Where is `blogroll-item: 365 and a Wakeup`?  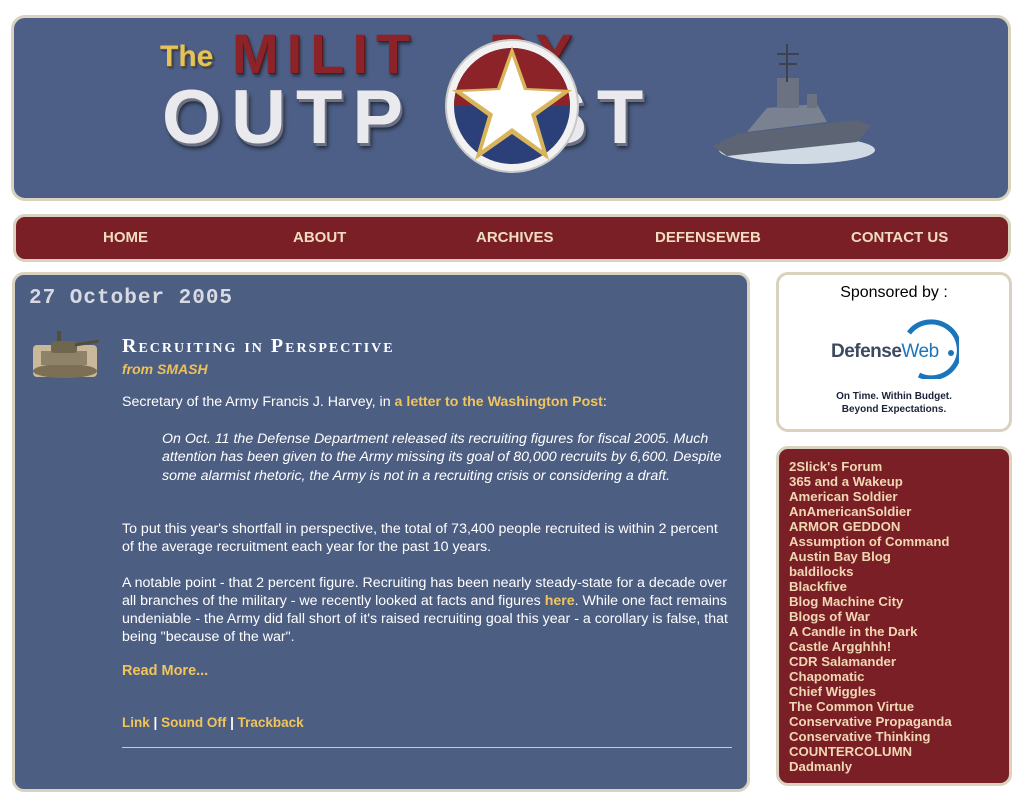
blogroll-item: 365 and a Wakeup is located at coordinates (870, 481).